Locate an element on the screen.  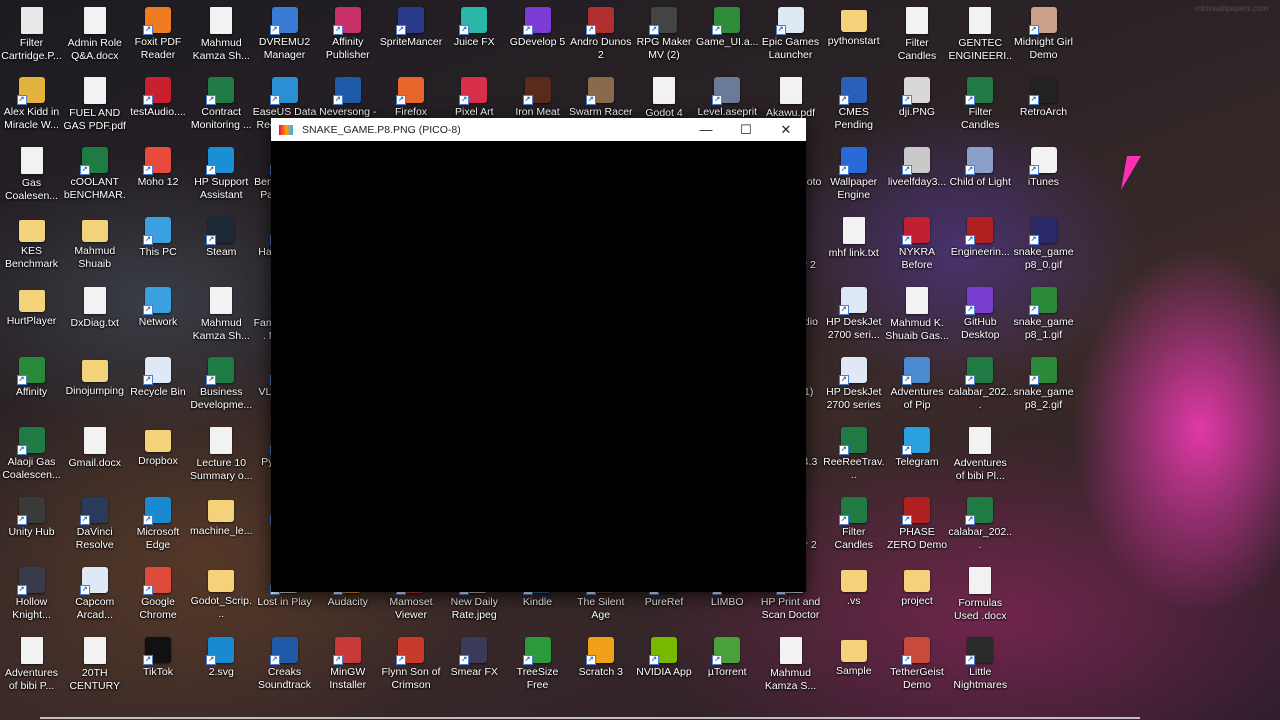
desktop-icon: ↗ iTunes is located at coordinates (1043, 177).